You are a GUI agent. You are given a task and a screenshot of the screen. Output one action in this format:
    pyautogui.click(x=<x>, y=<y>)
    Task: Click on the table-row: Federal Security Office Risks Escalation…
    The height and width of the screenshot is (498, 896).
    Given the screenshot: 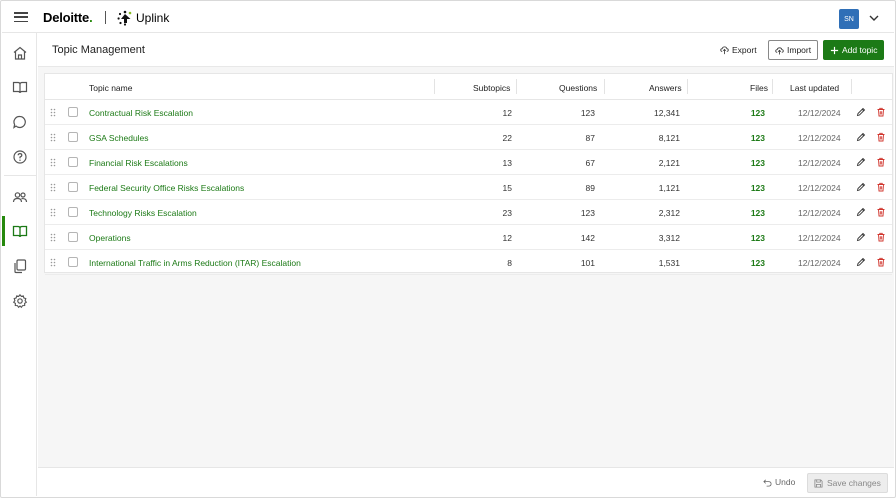 What is the action you would take?
    pyautogui.click(x=468, y=187)
    